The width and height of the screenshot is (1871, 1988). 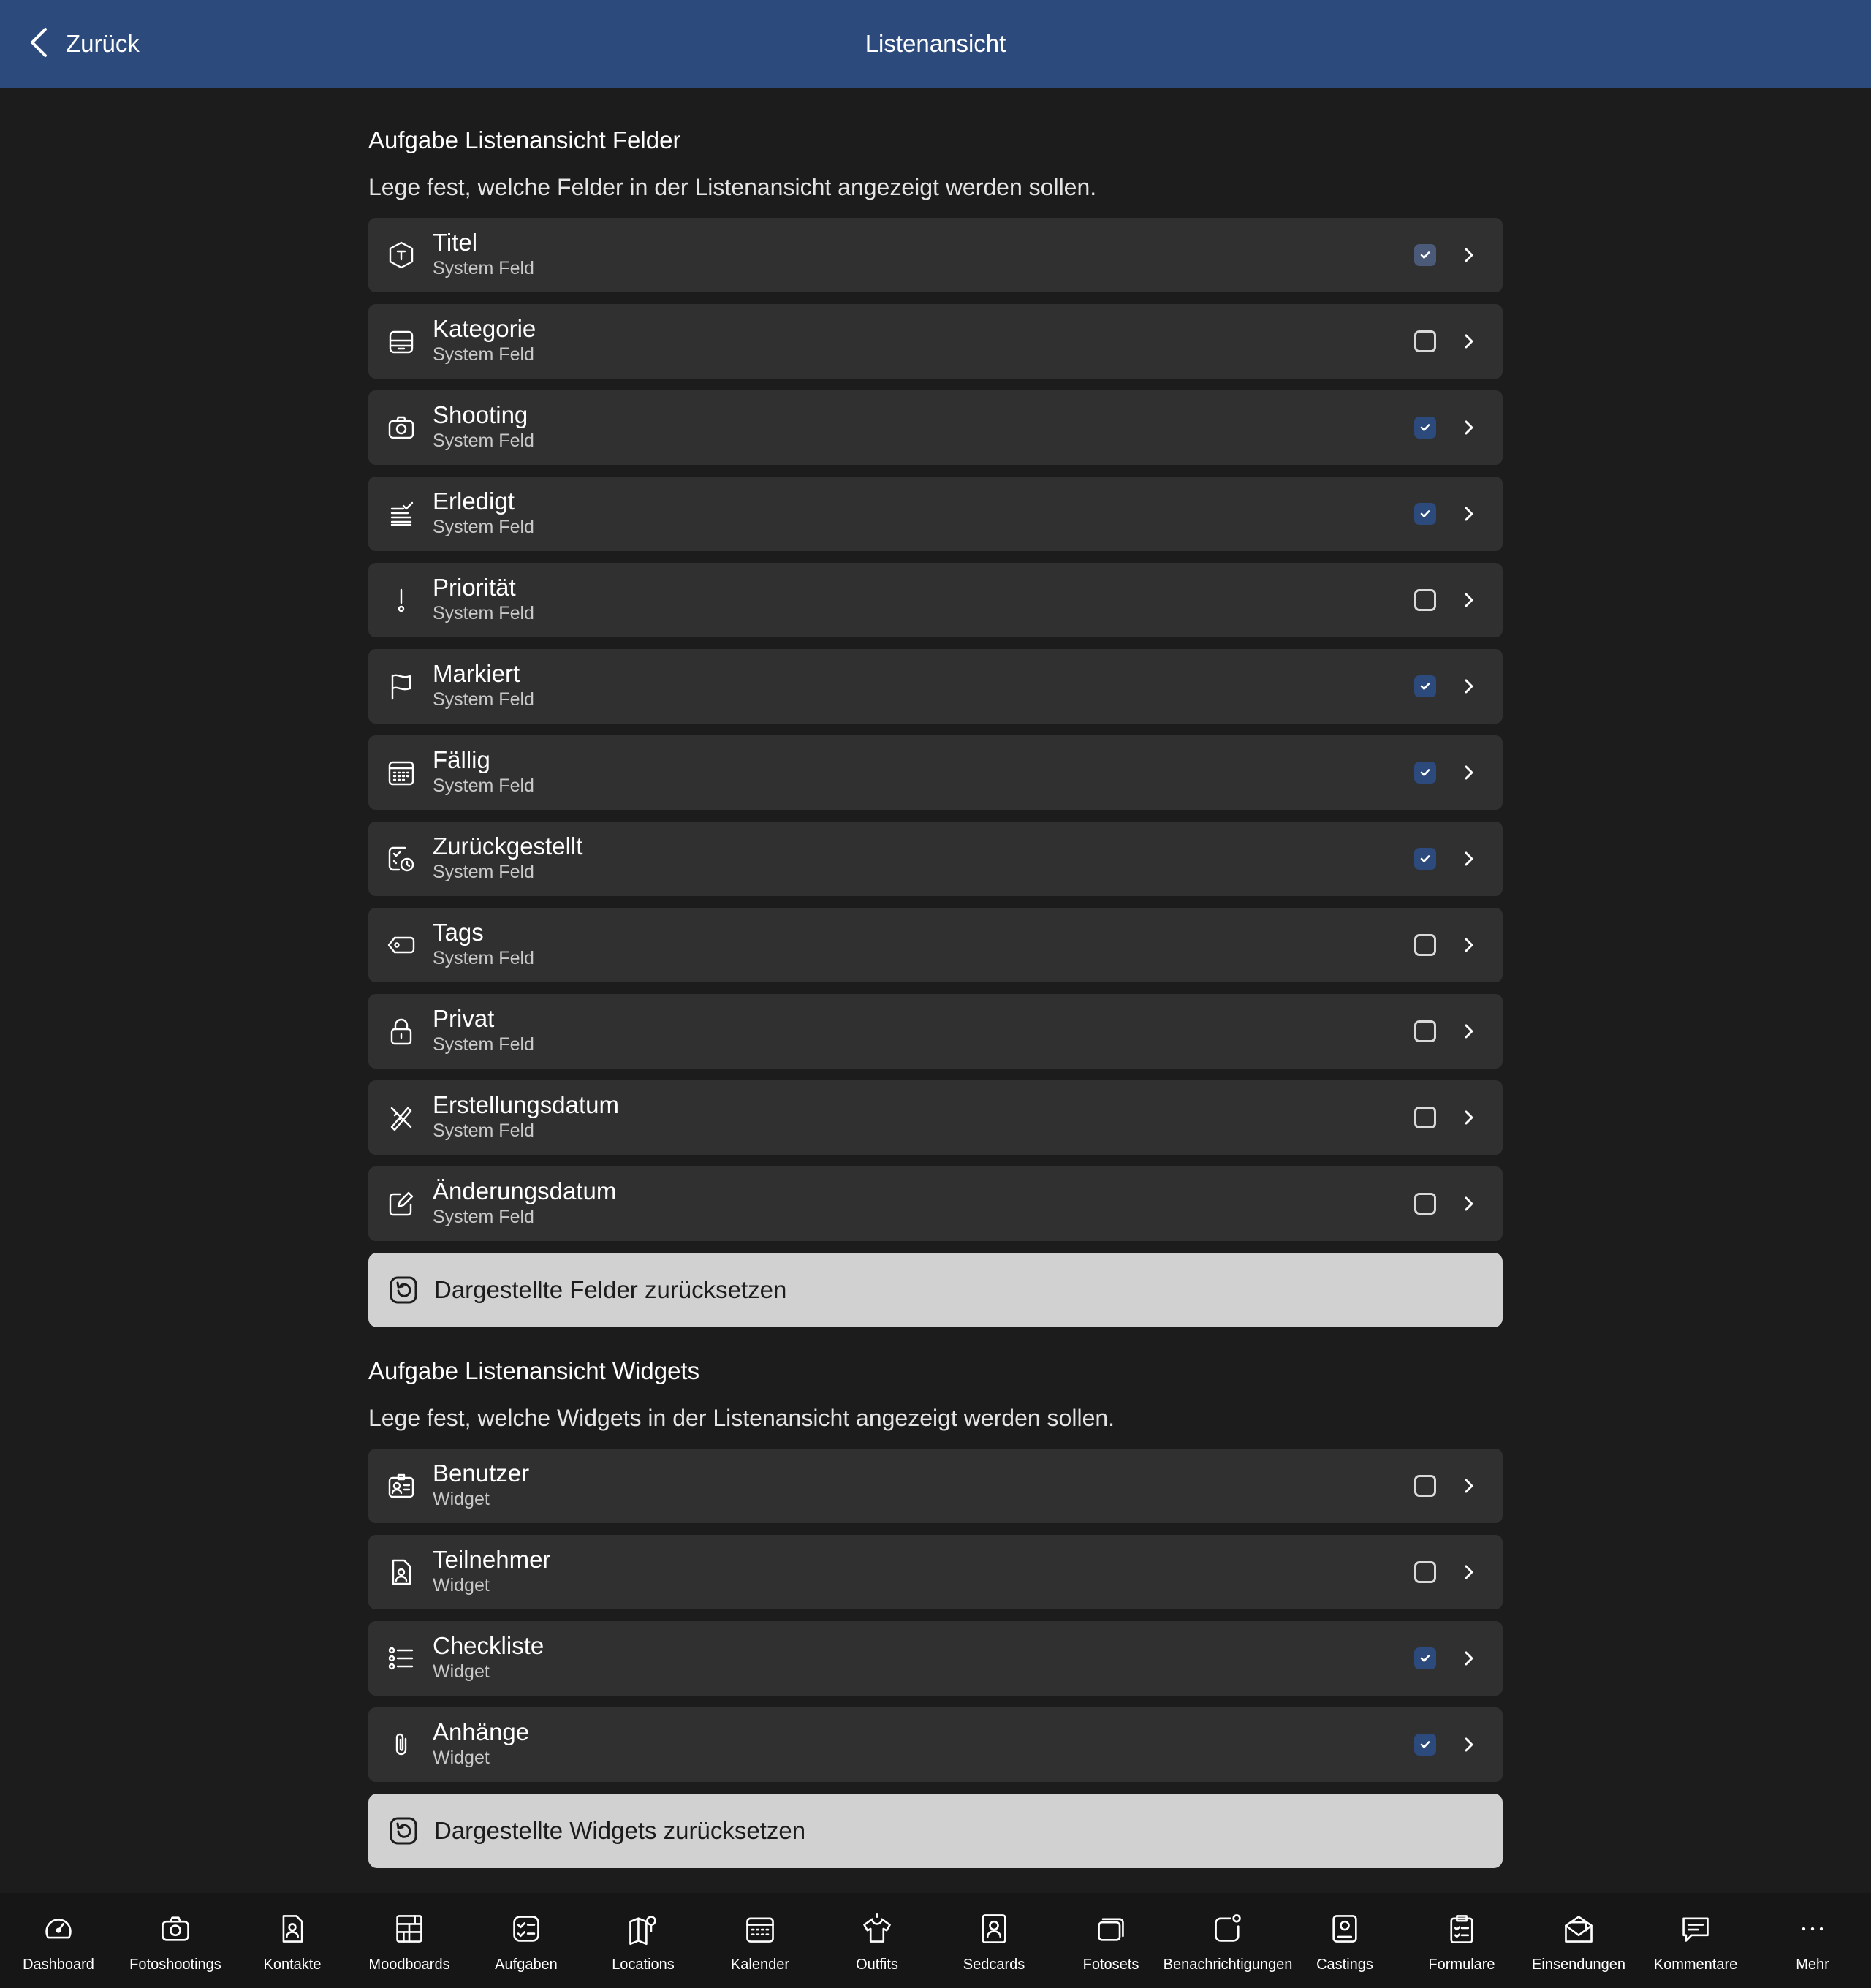 What do you see at coordinates (935, 341) in the screenshot?
I see `list-row-2: Kategorie System Feld` at bounding box center [935, 341].